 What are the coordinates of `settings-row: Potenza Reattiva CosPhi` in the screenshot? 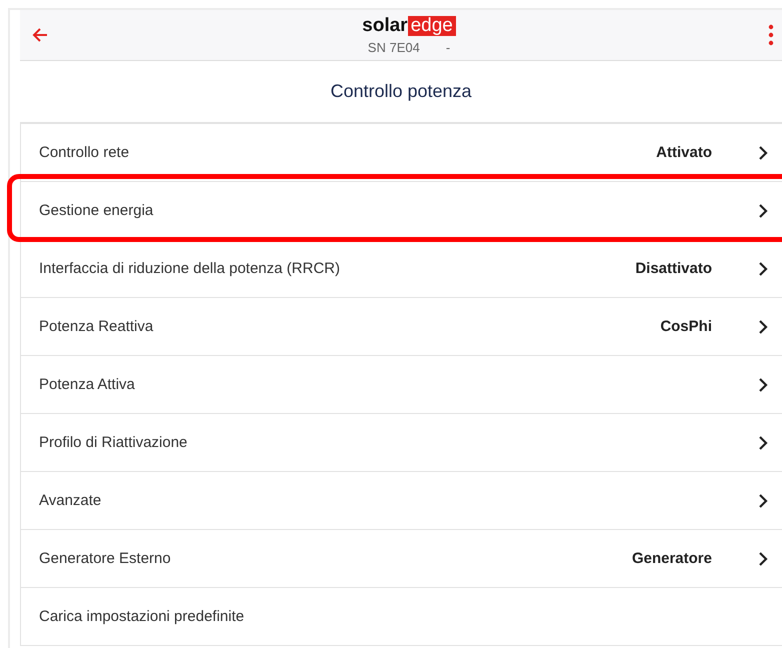 It's located at (401, 327).